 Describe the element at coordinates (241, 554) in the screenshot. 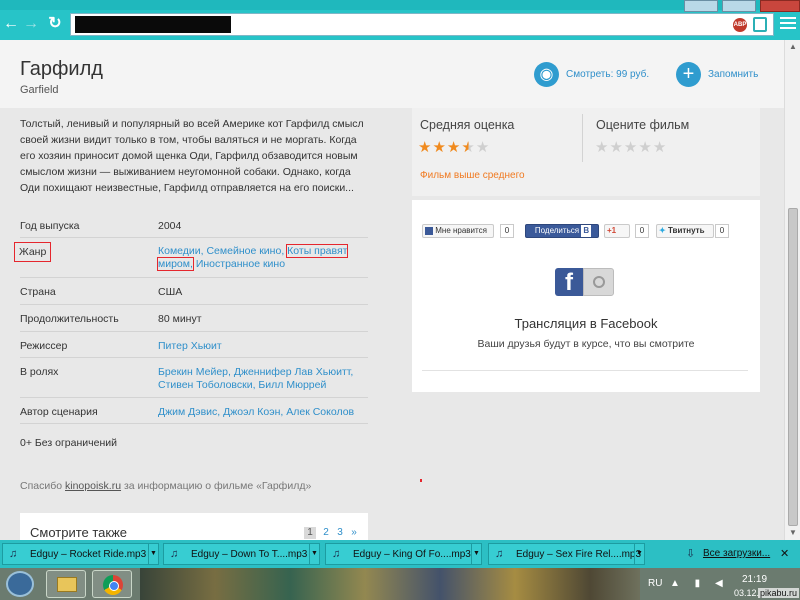

I see `download-item: ♫ Edguy – Down To T....mp3 ▼` at that location.